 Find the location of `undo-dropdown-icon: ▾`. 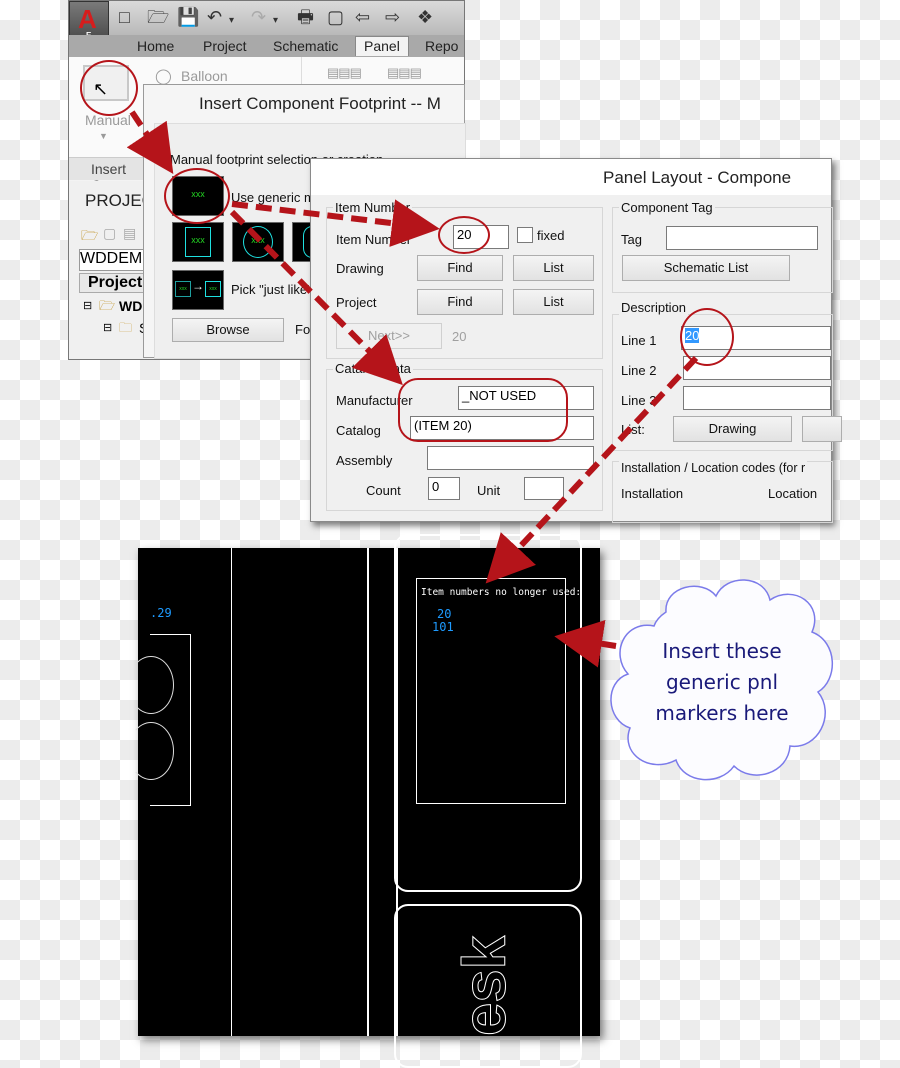

undo-dropdown-icon: ▾ is located at coordinates (231, 21).